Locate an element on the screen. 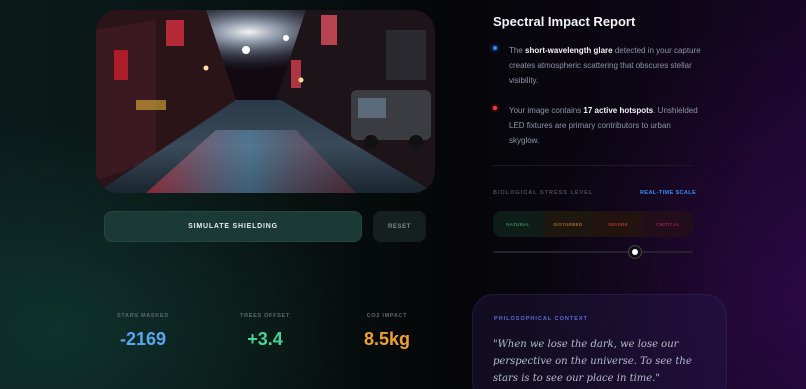 Image resolution: width=806 pixels, height=389 pixels. simulate-shielding-button: SIMULATE SHIELDING is located at coordinates (233, 226).